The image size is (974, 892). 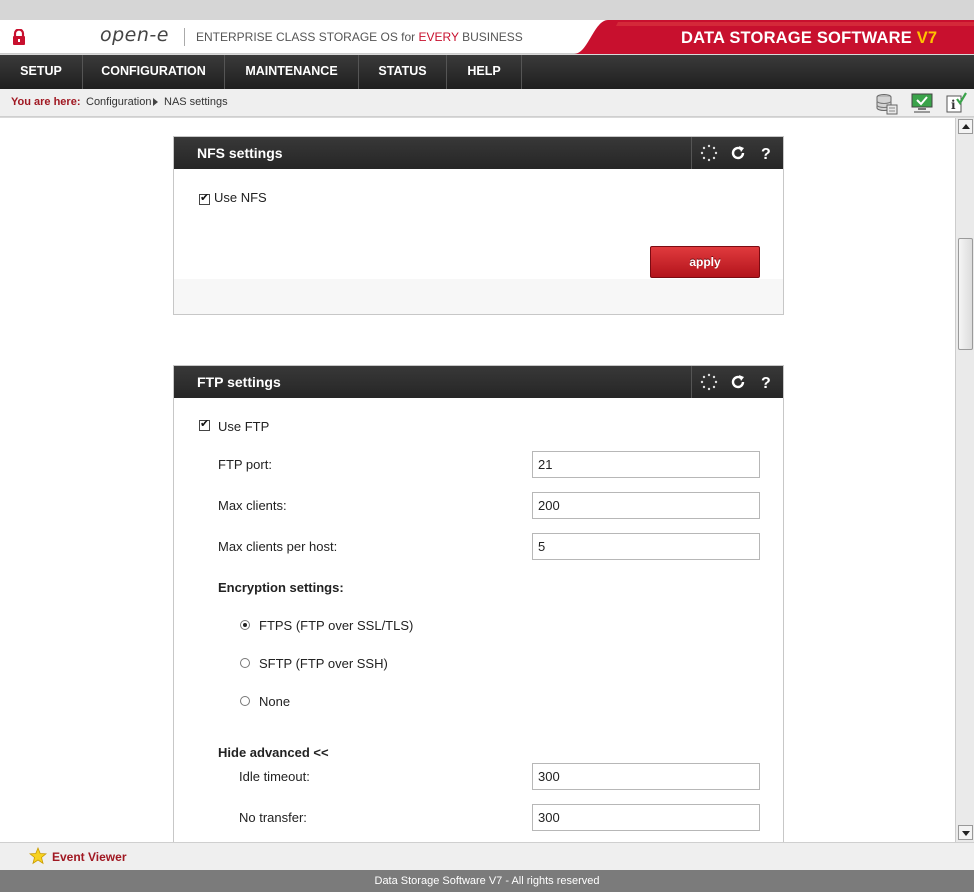 What do you see at coordinates (252, 505) in the screenshot?
I see `max-clients-label: Max clients:` at bounding box center [252, 505].